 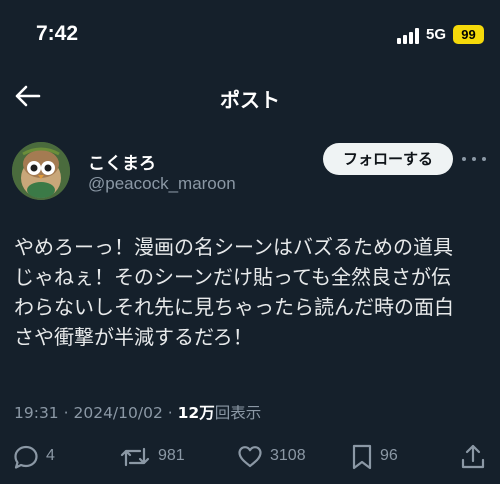 What do you see at coordinates (42, 457) in the screenshot?
I see `reply-button: 4` at bounding box center [42, 457].